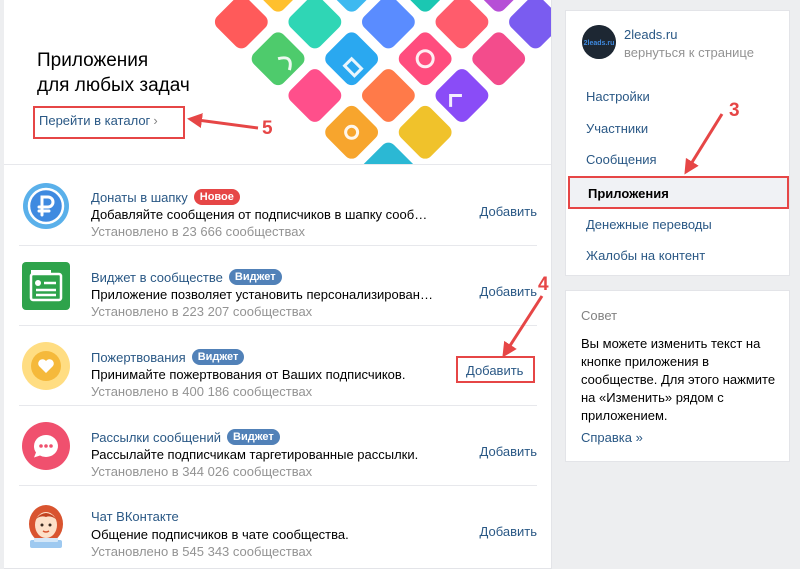  I want to click on step-4-label: 4, so click(543, 284).